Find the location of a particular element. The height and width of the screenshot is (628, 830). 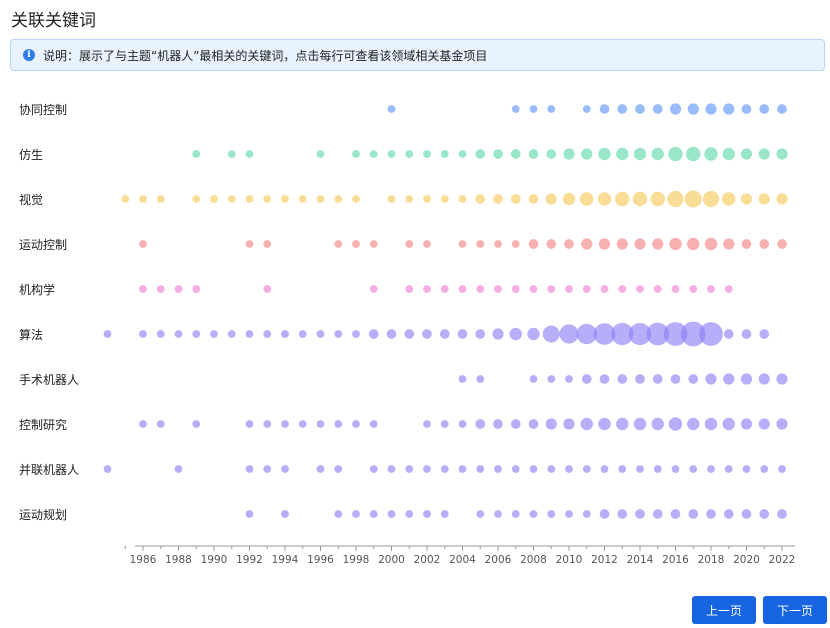

keyword-row: 协同控制 is located at coordinates (405, 109).